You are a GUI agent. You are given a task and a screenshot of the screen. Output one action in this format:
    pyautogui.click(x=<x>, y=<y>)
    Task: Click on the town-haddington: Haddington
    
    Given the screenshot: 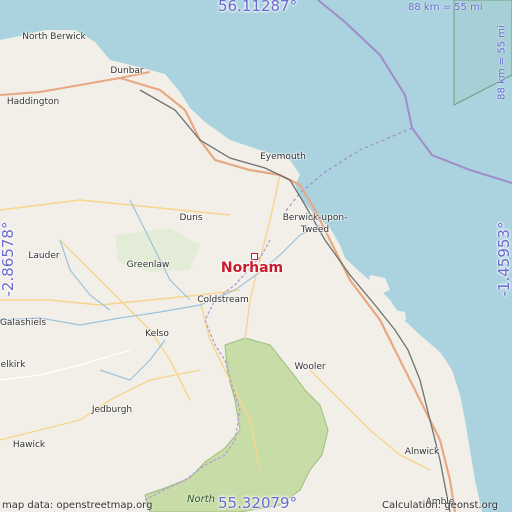 What is the action you would take?
    pyautogui.click(x=33, y=102)
    